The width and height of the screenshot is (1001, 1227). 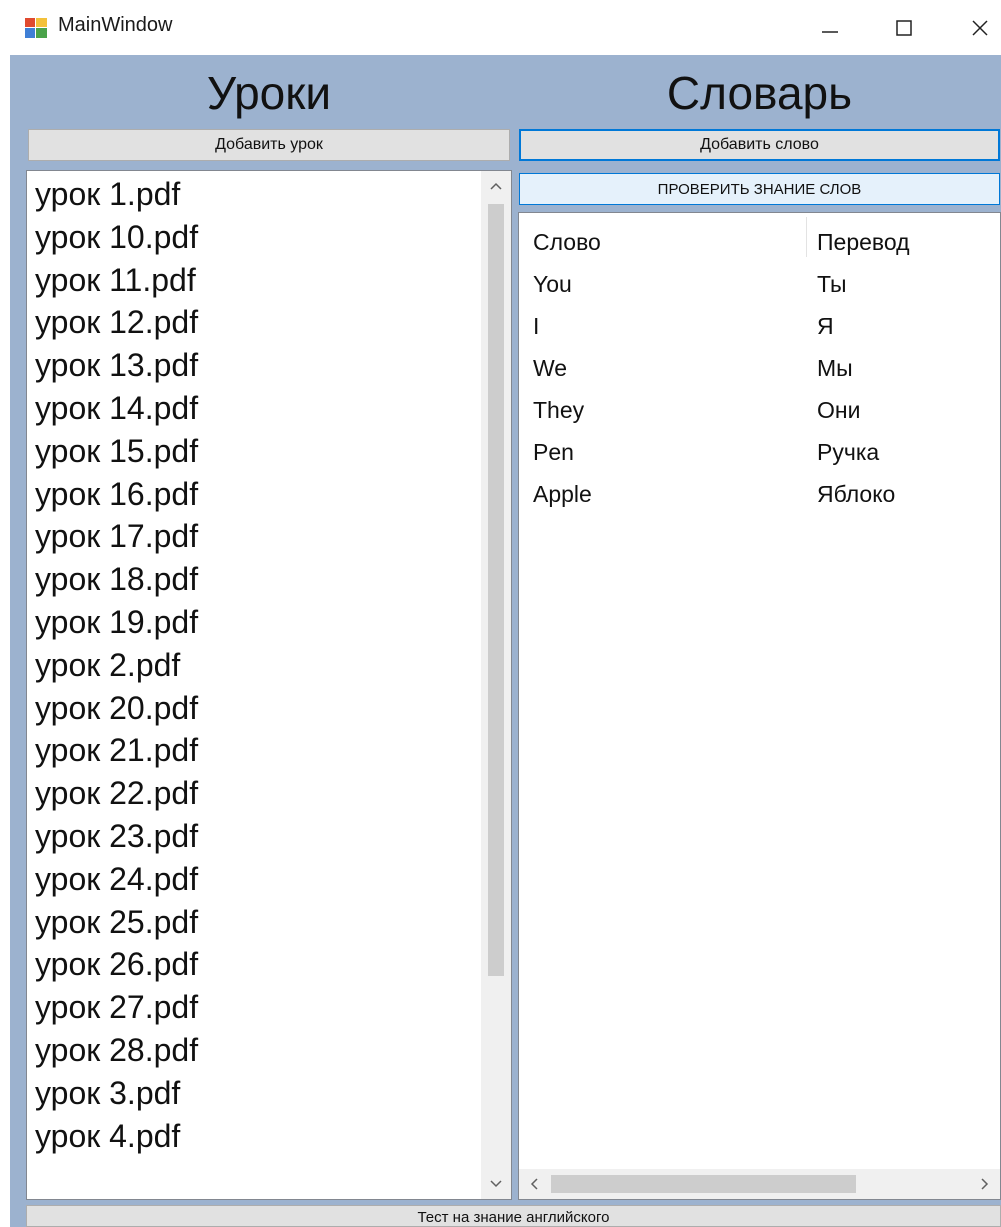 What do you see at coordinates (116, 280) in the screenshot?
I see `list-item: урок 11.pdf` at bounding box center [116, 280].